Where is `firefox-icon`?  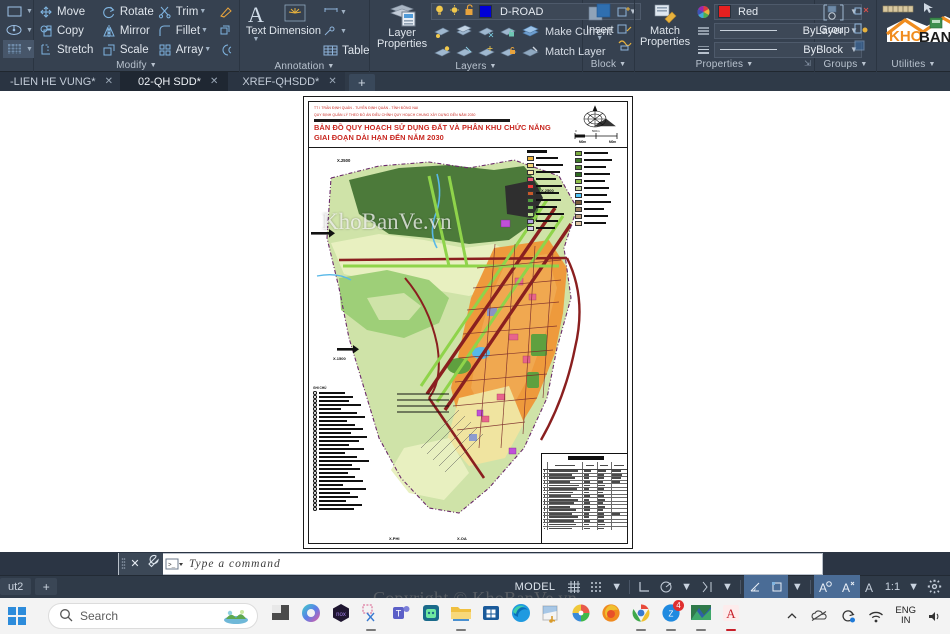
firefox-icon is located at coordinates (611, 616).